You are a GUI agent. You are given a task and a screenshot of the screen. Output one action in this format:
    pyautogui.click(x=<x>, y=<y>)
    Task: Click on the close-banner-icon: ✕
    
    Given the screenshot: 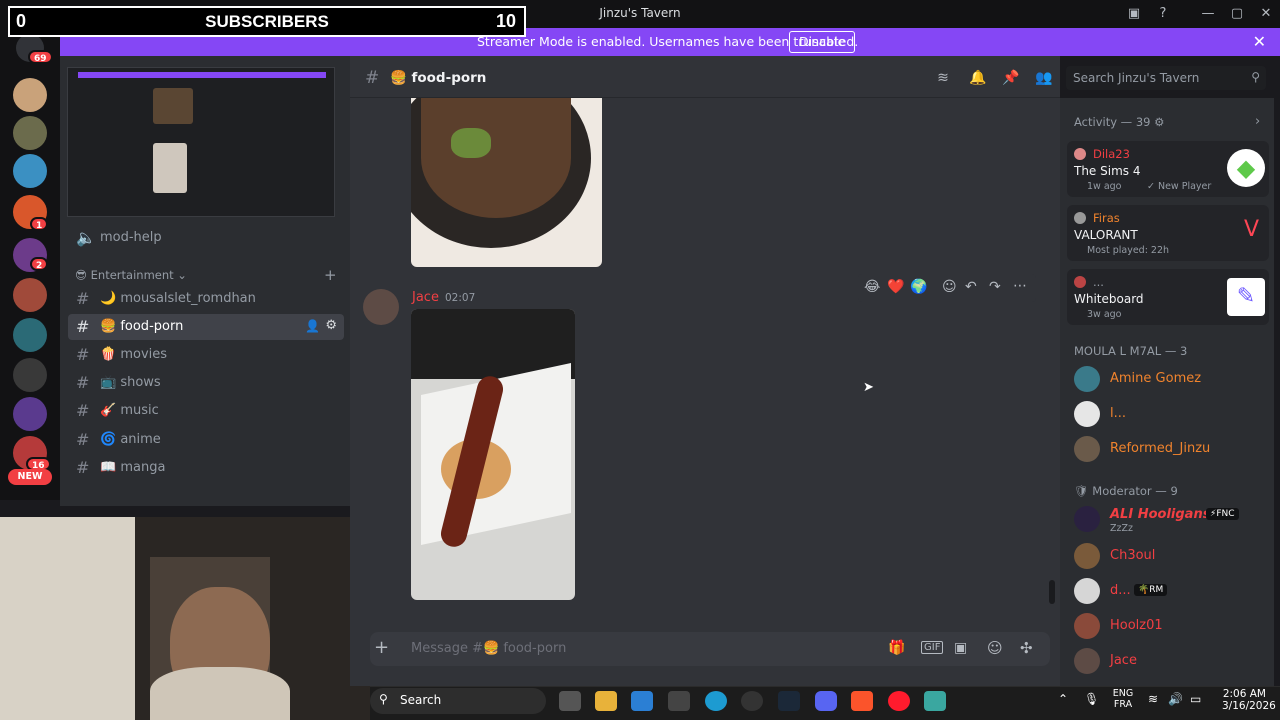 What is the action you would take?
    pyautogui.click(x=1259, y=41)
    